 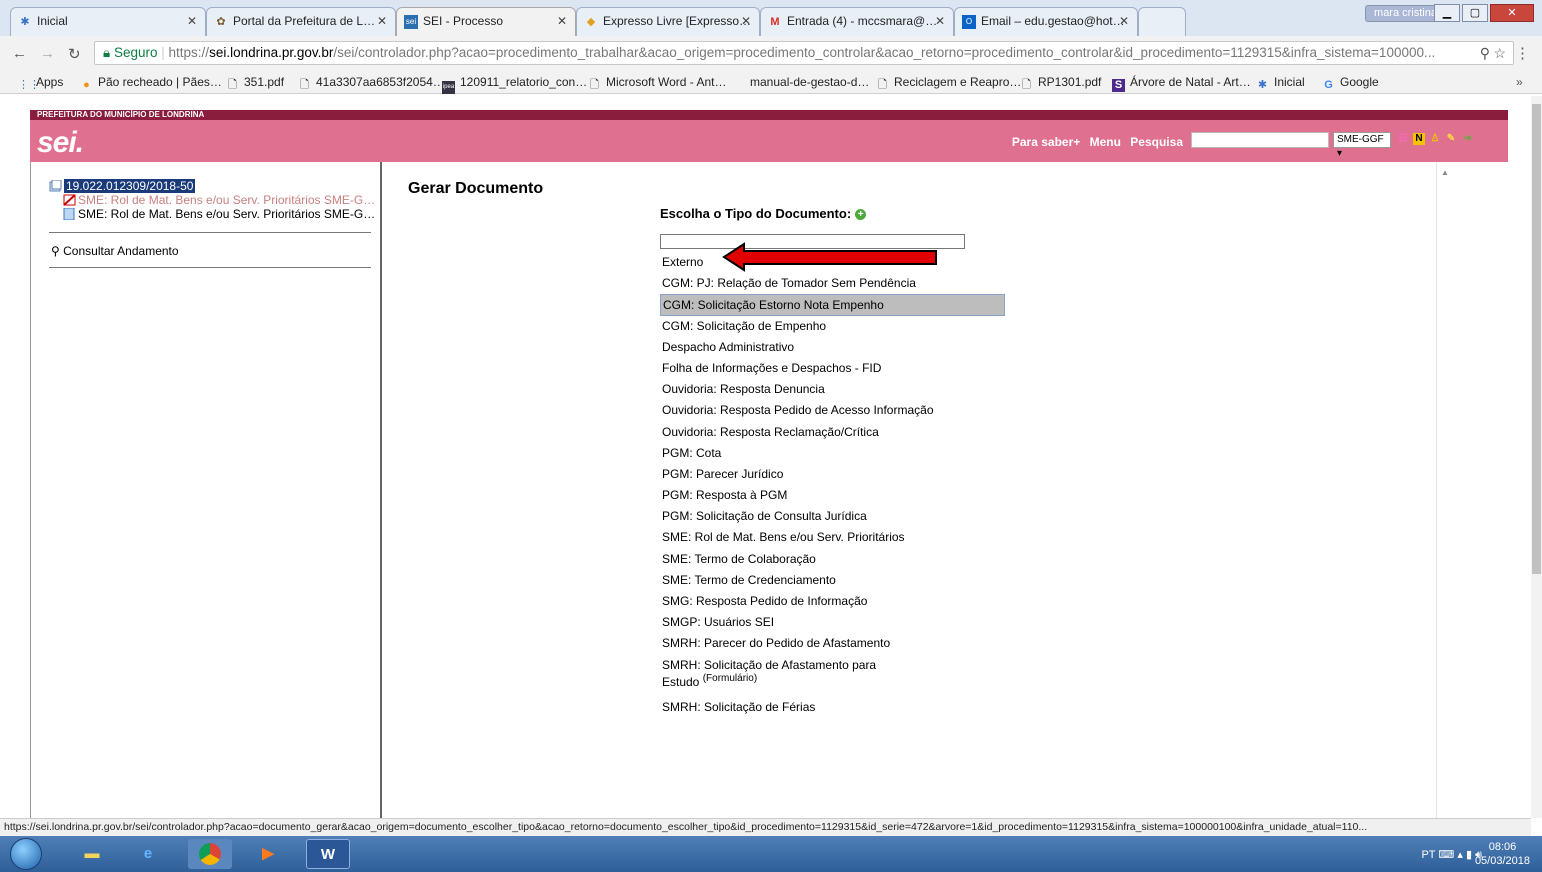 What do you see at coordinates (1451, 139) in the screenshot?
I see `tools-icon: ✎` at bounding box center [1451, 139].